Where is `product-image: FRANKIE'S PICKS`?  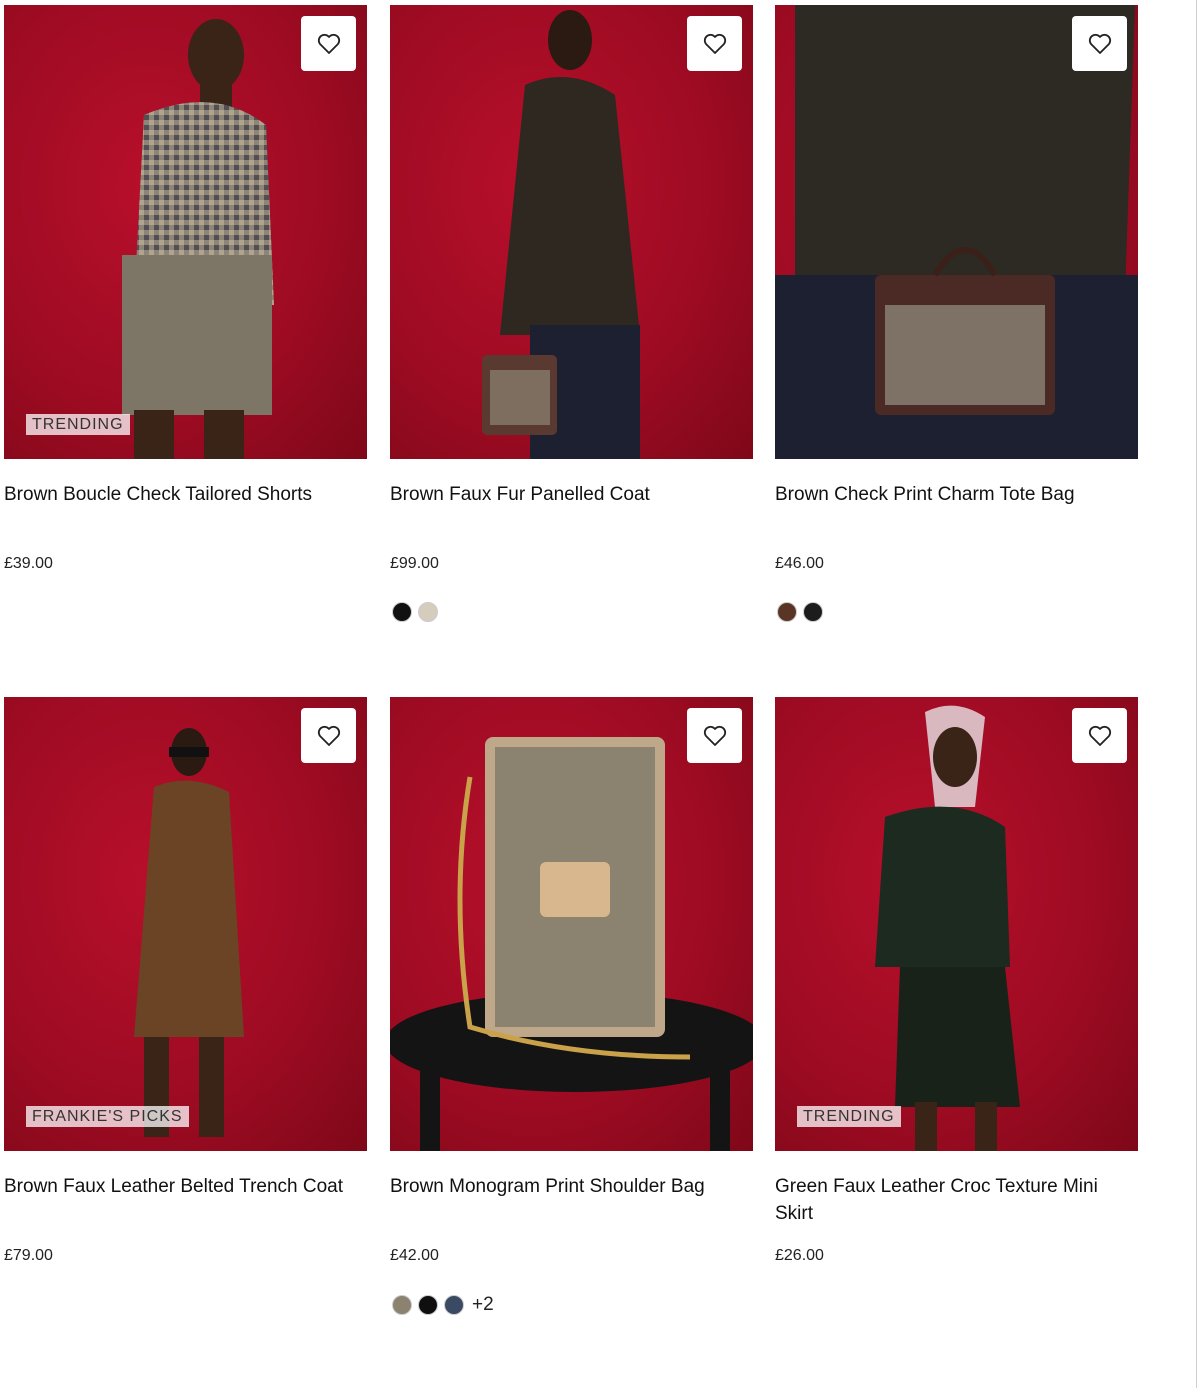 product-image: FRANKIE'S PICKS is located at coordinates (185, 924).